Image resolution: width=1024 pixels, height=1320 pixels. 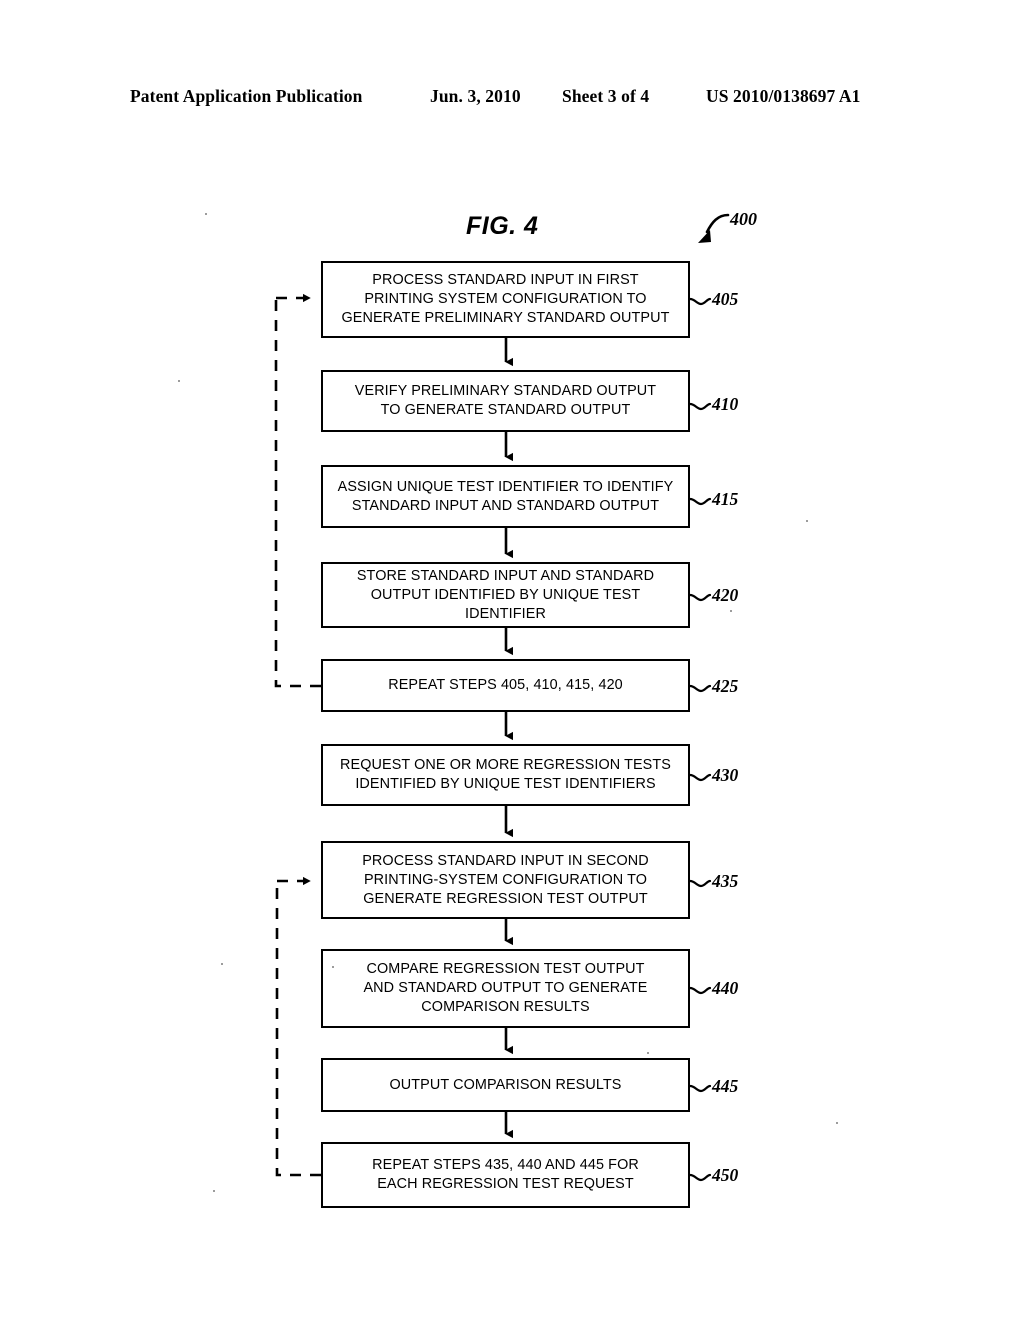 I want to click on reference-leader-lines, so click(x=700, y=739).